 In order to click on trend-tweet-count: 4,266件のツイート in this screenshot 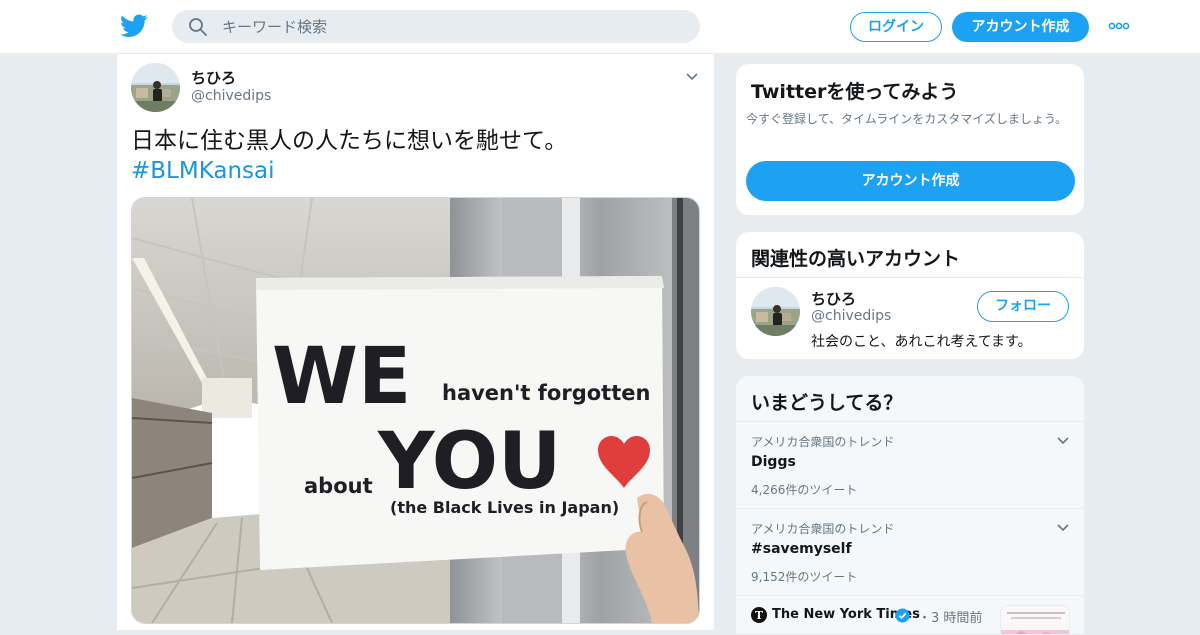, I will do `click(804, 490)`.